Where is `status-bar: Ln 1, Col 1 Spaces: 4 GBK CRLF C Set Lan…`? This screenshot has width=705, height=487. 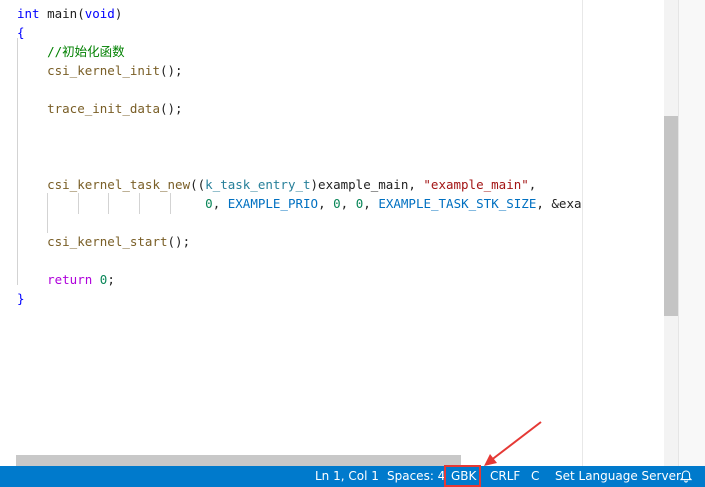 status-bar: Ln 1, Col 1 Spaces: 4 GBK CRLF C Set Lan… is located at coordinates (352, 476).